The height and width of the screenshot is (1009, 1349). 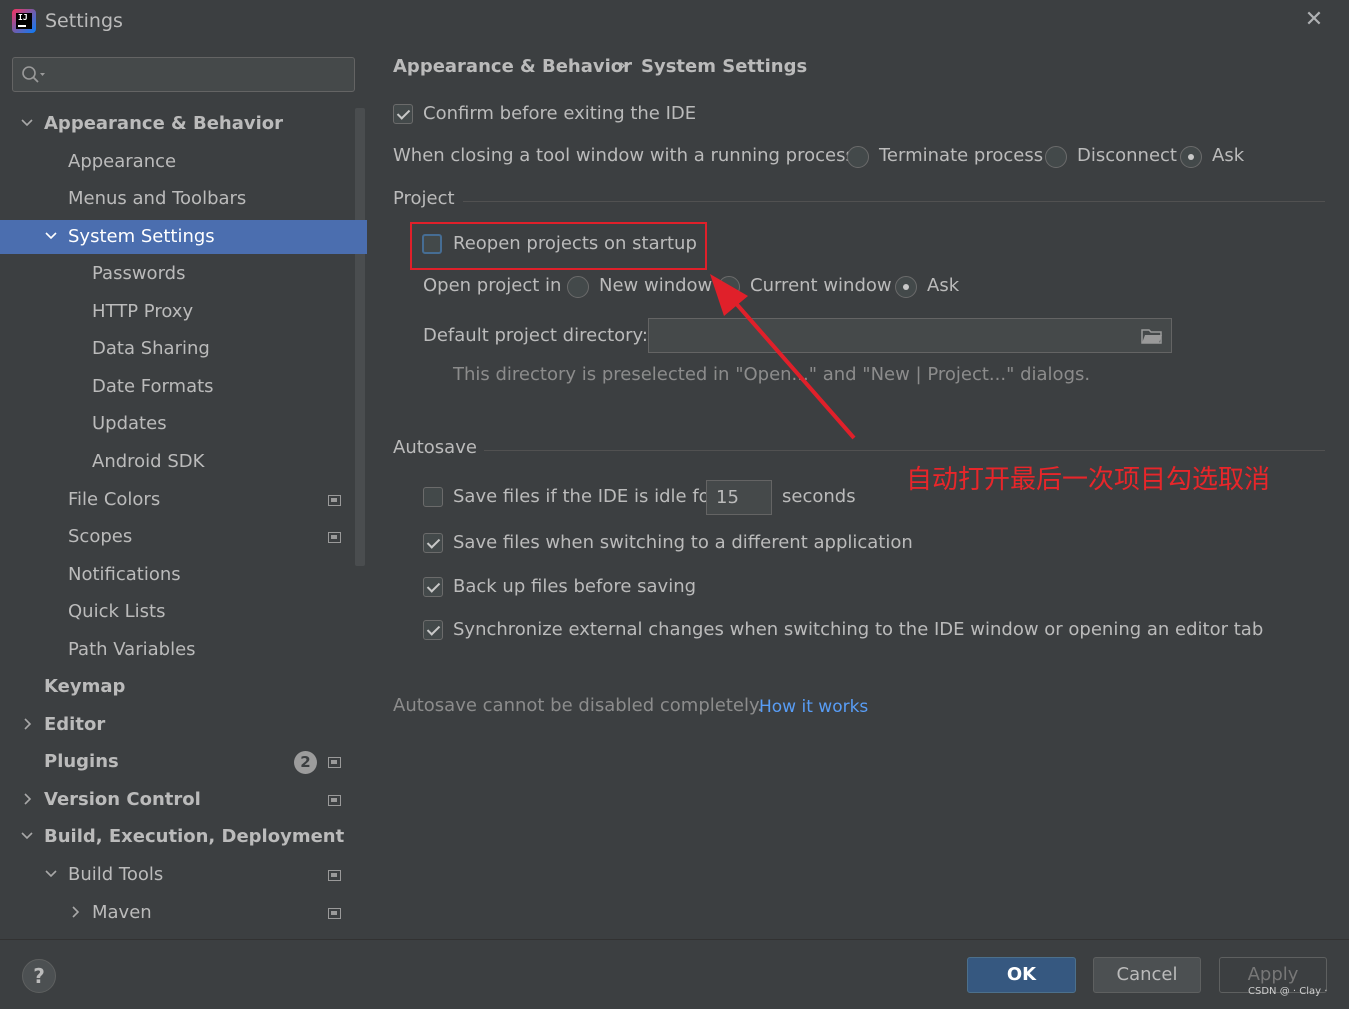 I want to click on sidebar-item-system-settings: System Settings, so click(x=183, y=237).